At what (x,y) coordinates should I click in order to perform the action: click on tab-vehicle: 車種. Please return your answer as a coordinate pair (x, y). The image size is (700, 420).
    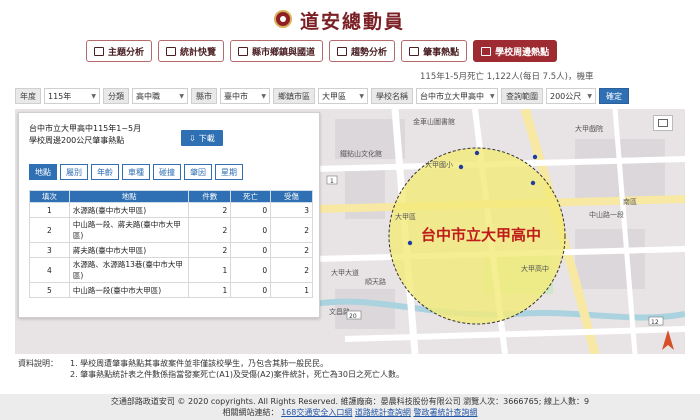
    Looking at the image, I should click on (136, 172).